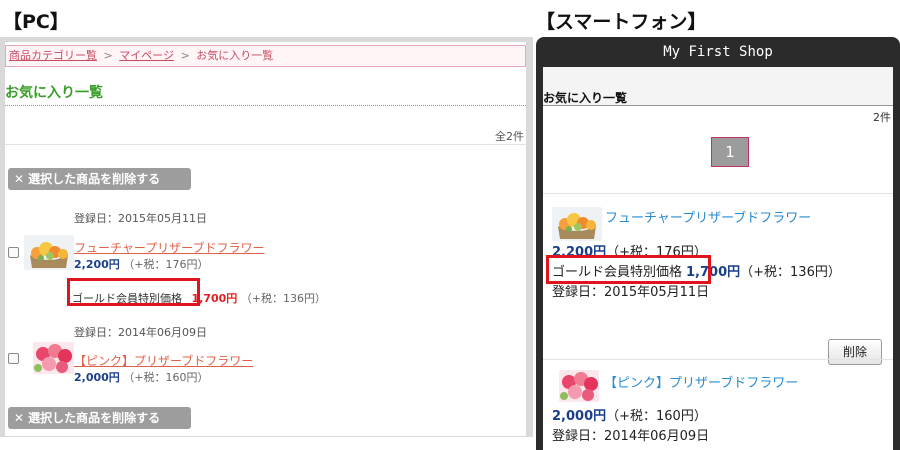 This screenshot has height=450, width=900. What do you see at coordinates (621, 22) in the screenshot?
I see `smartphone-section-label: 【スマートフォン】` at bounding box center [621, 22].